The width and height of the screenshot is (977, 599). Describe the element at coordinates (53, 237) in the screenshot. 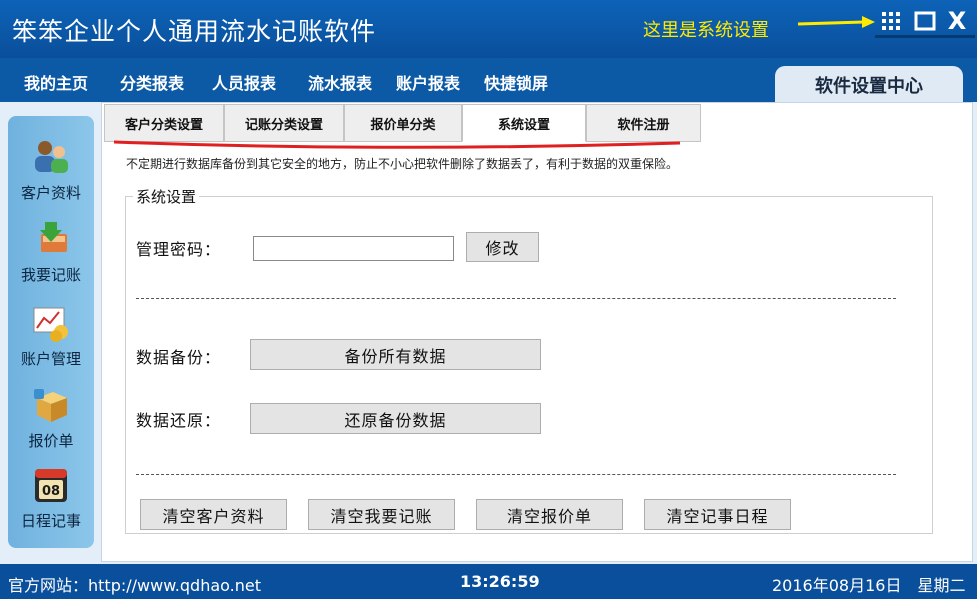

I see `bookkeeping-icon` at that location.